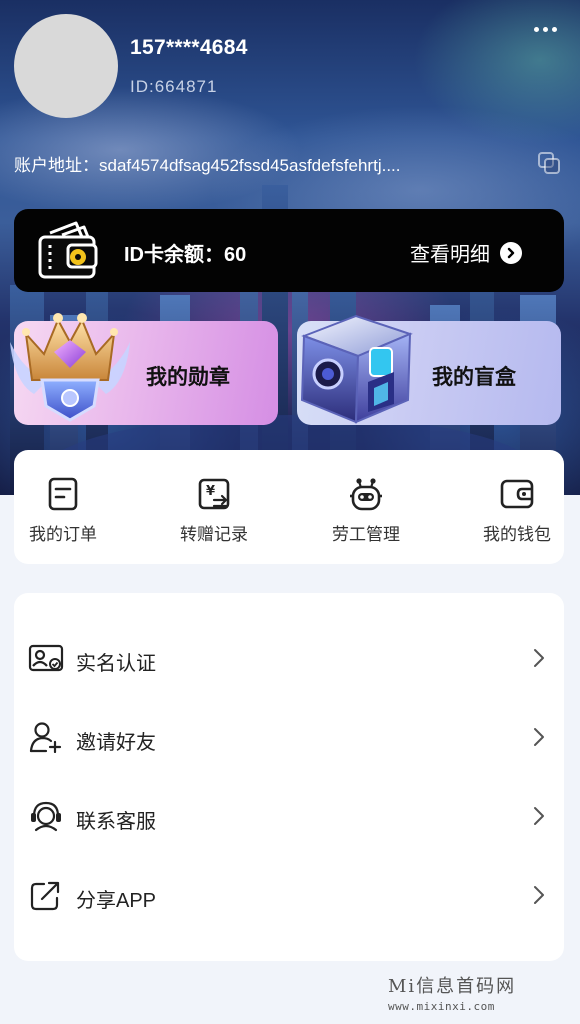 The width and height of the screenshot is (580, 1024). Describe the element at coordinates (289, 816) in the screenshot. I see `menu-item-customer-service: 联系客服` at that location.